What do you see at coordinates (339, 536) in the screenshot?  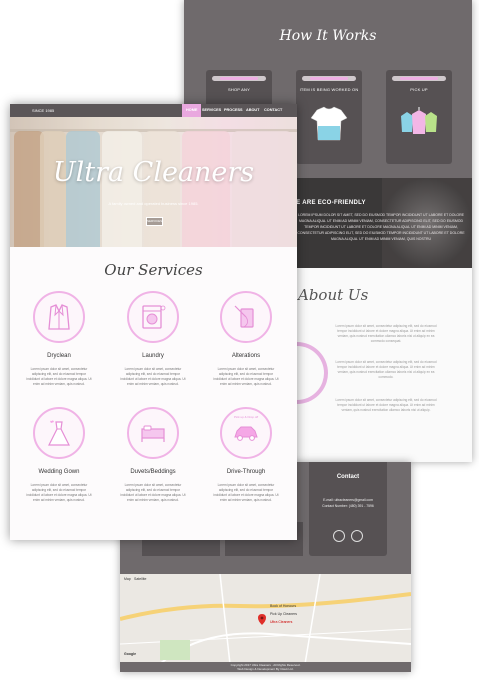 I see `email-icon` at bounding box center [339, 536].